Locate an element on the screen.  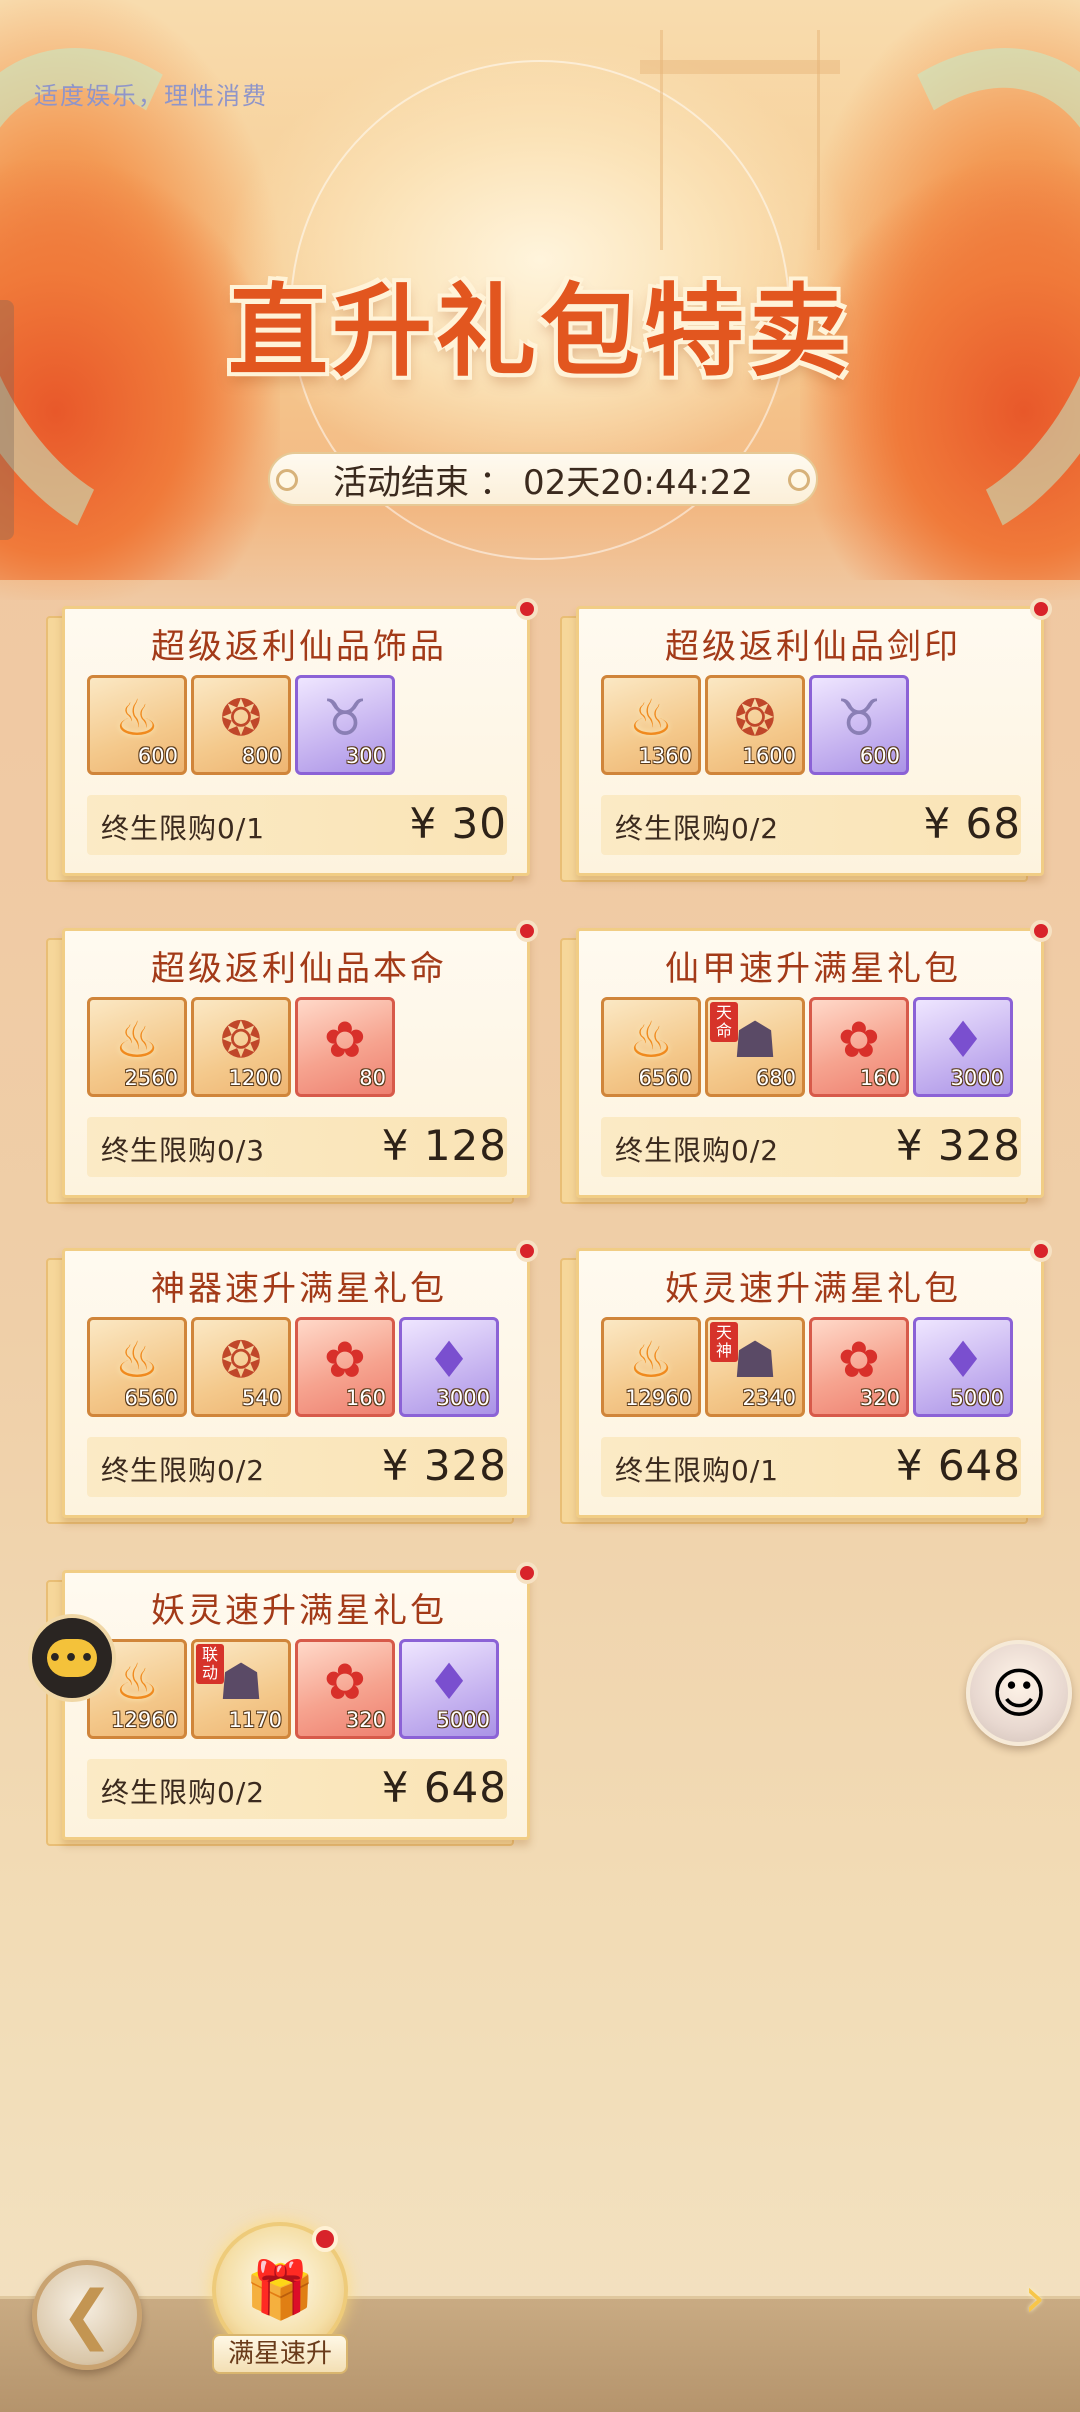
card-footer: 终生限购0/1 ¥ 30 is located at coordinates (297, 825).